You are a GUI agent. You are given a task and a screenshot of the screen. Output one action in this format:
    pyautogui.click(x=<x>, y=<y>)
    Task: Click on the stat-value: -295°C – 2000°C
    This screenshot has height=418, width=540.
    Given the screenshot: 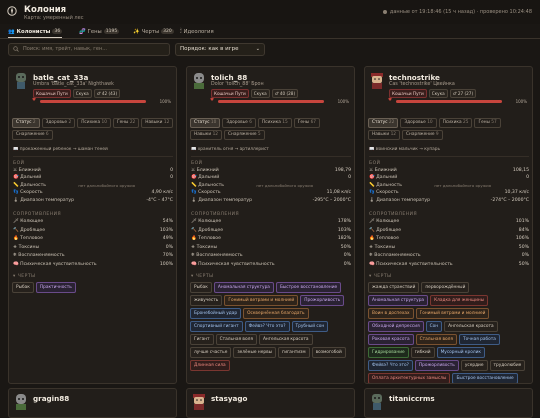 What is the action you would take?
    pyautogui.click(x=331, y=200)
    